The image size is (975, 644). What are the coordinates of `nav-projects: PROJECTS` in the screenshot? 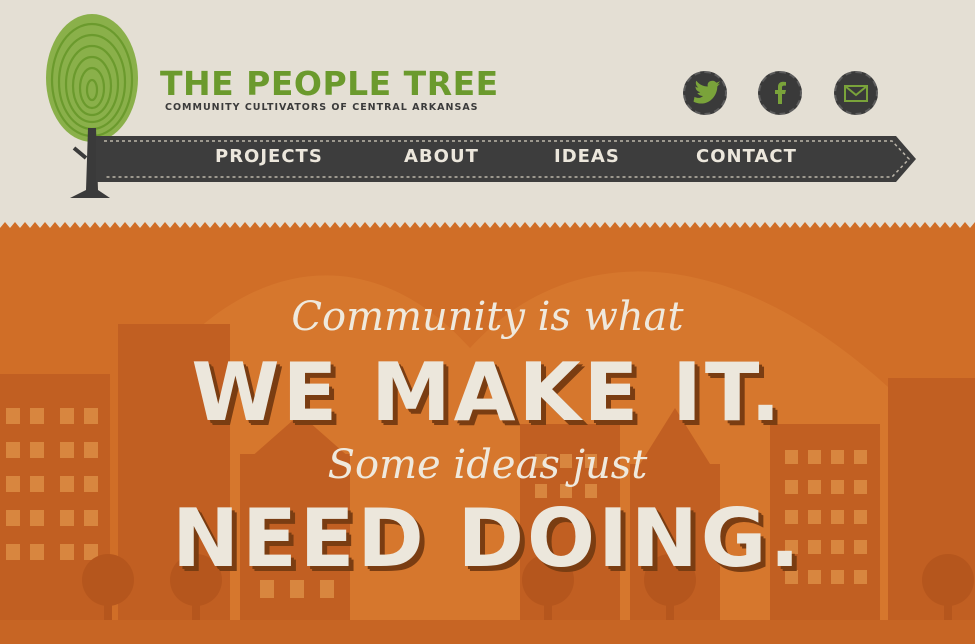 It's located at (269, 156).